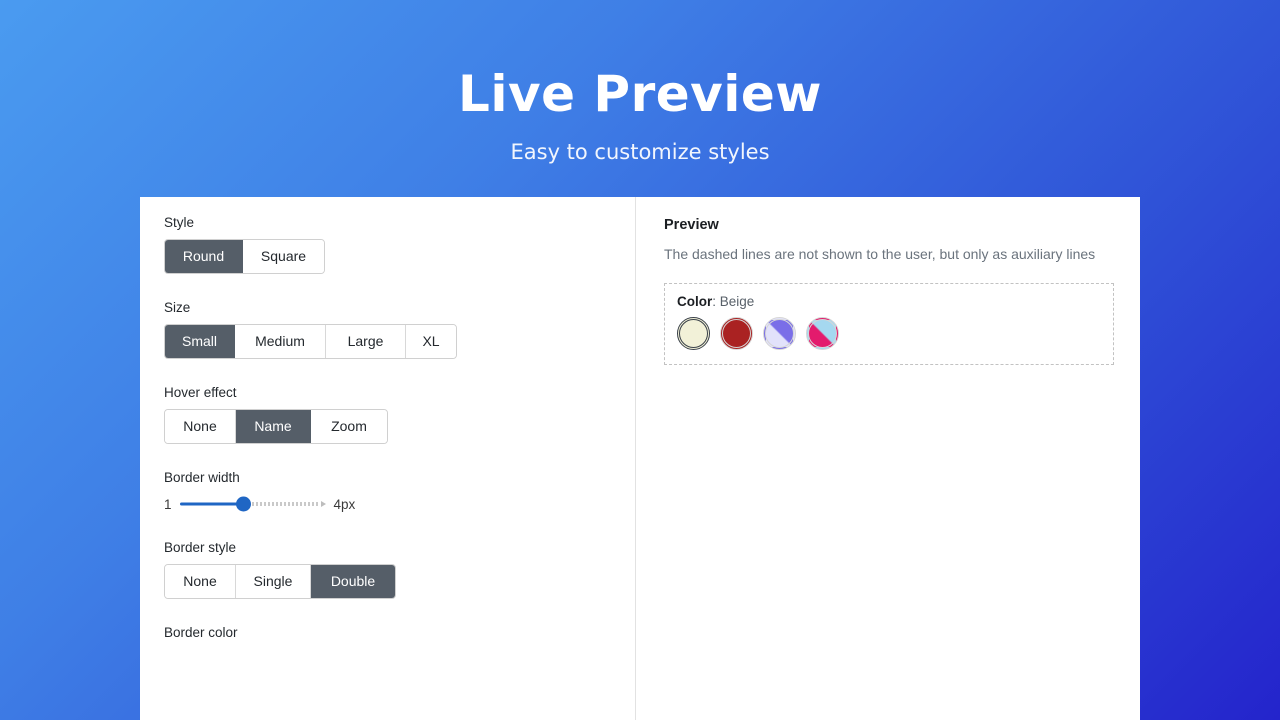 The width and height of the screenshot is (1280, 720). I want to click on control-group-style: Style Round Square, so click(387, 244).